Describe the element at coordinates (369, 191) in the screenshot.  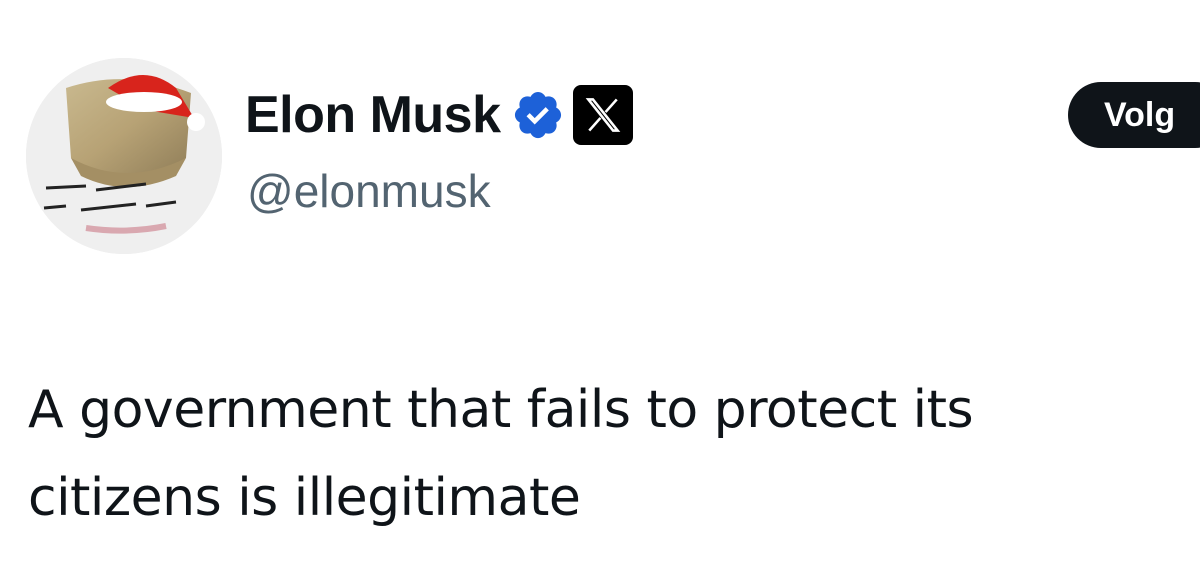
I see `author-handle: @elonmusk` at that location.